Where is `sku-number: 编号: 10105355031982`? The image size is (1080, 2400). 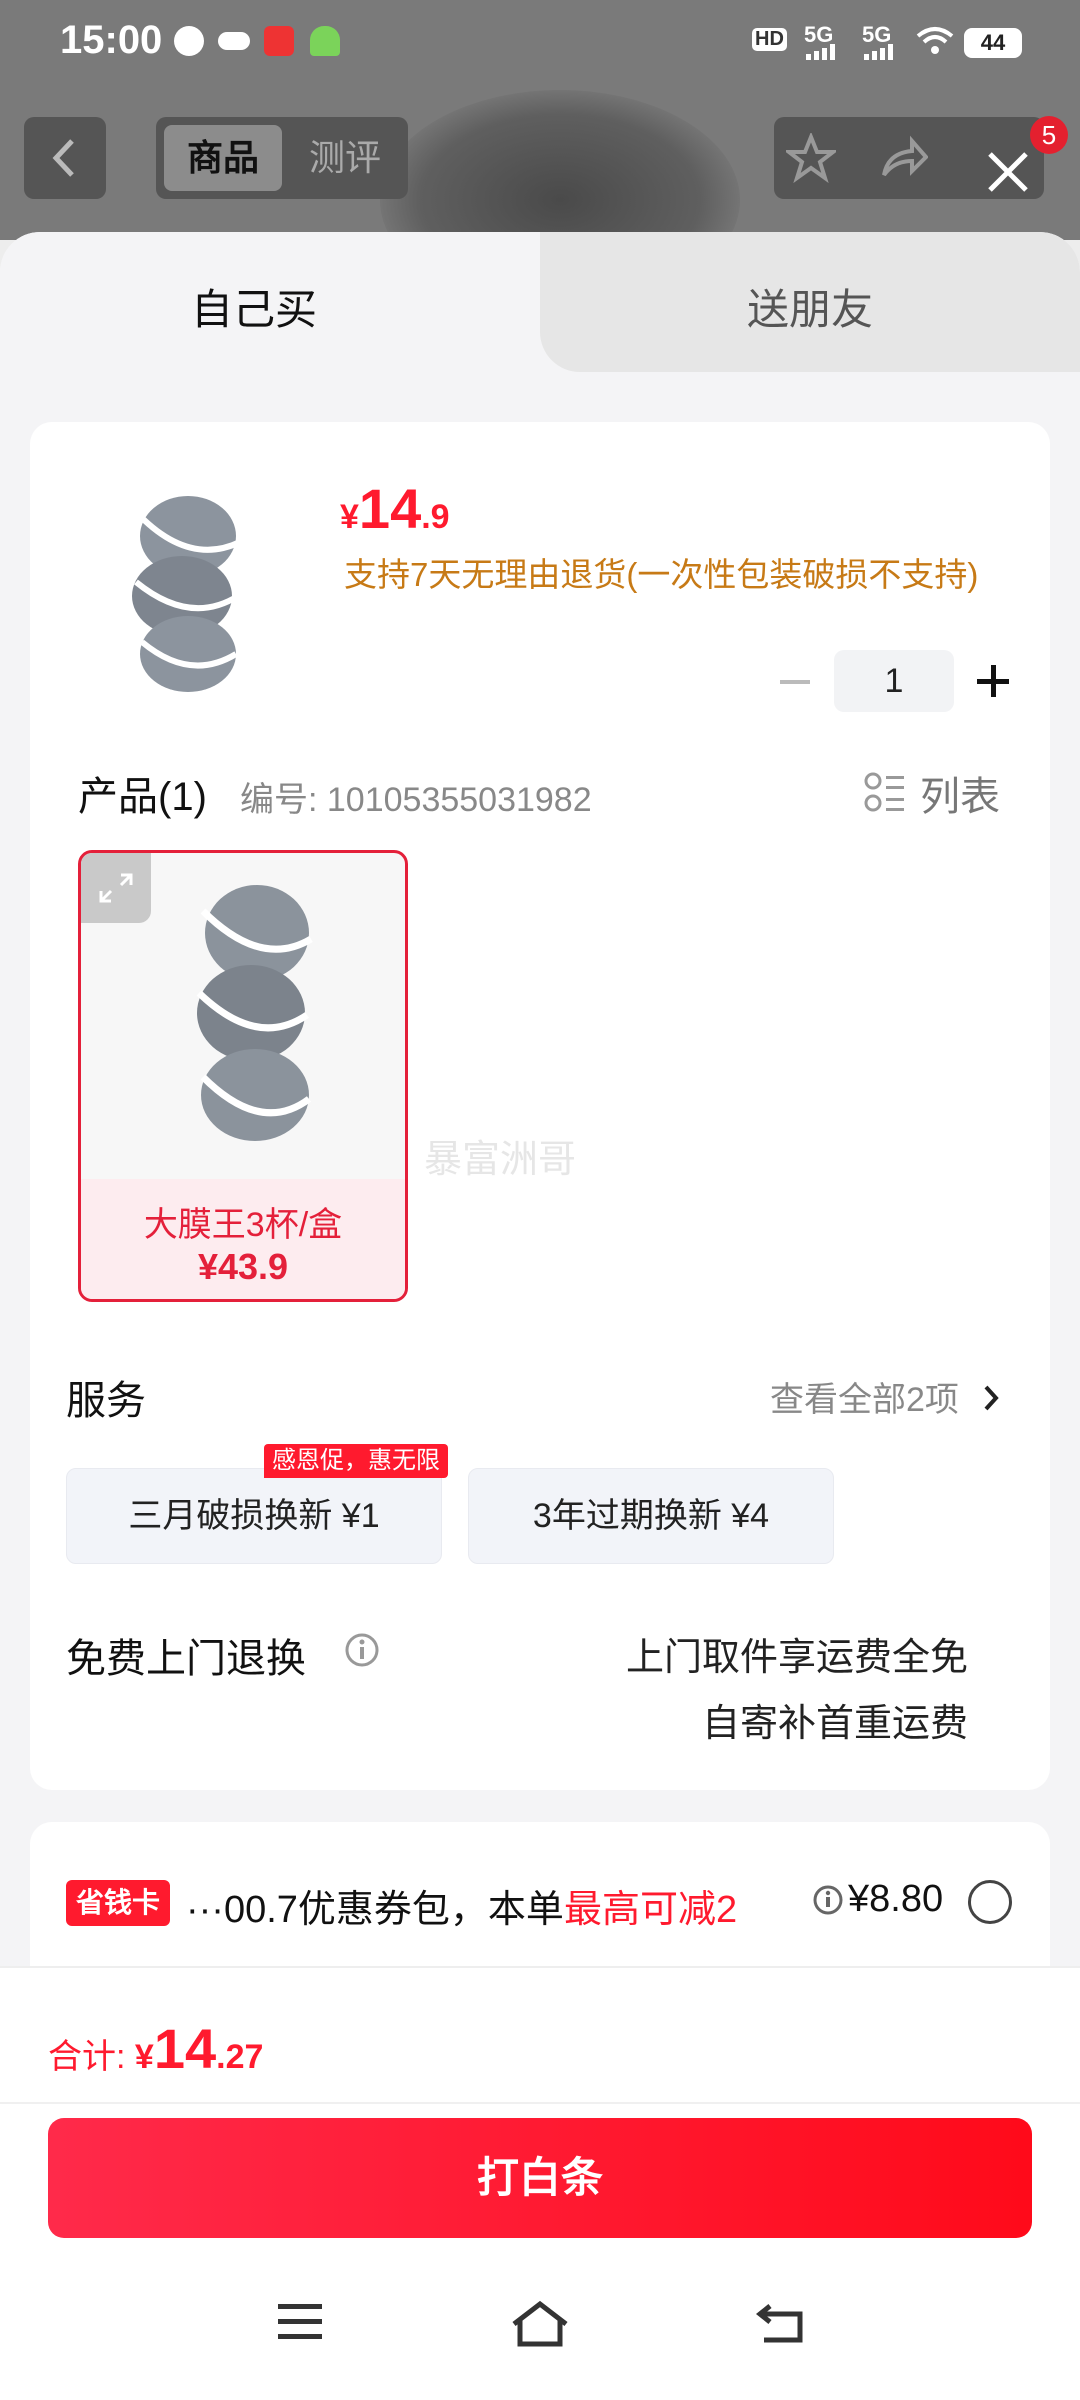
sku-number: 编号: 10105355031982 is located at coordinates (416, 800).